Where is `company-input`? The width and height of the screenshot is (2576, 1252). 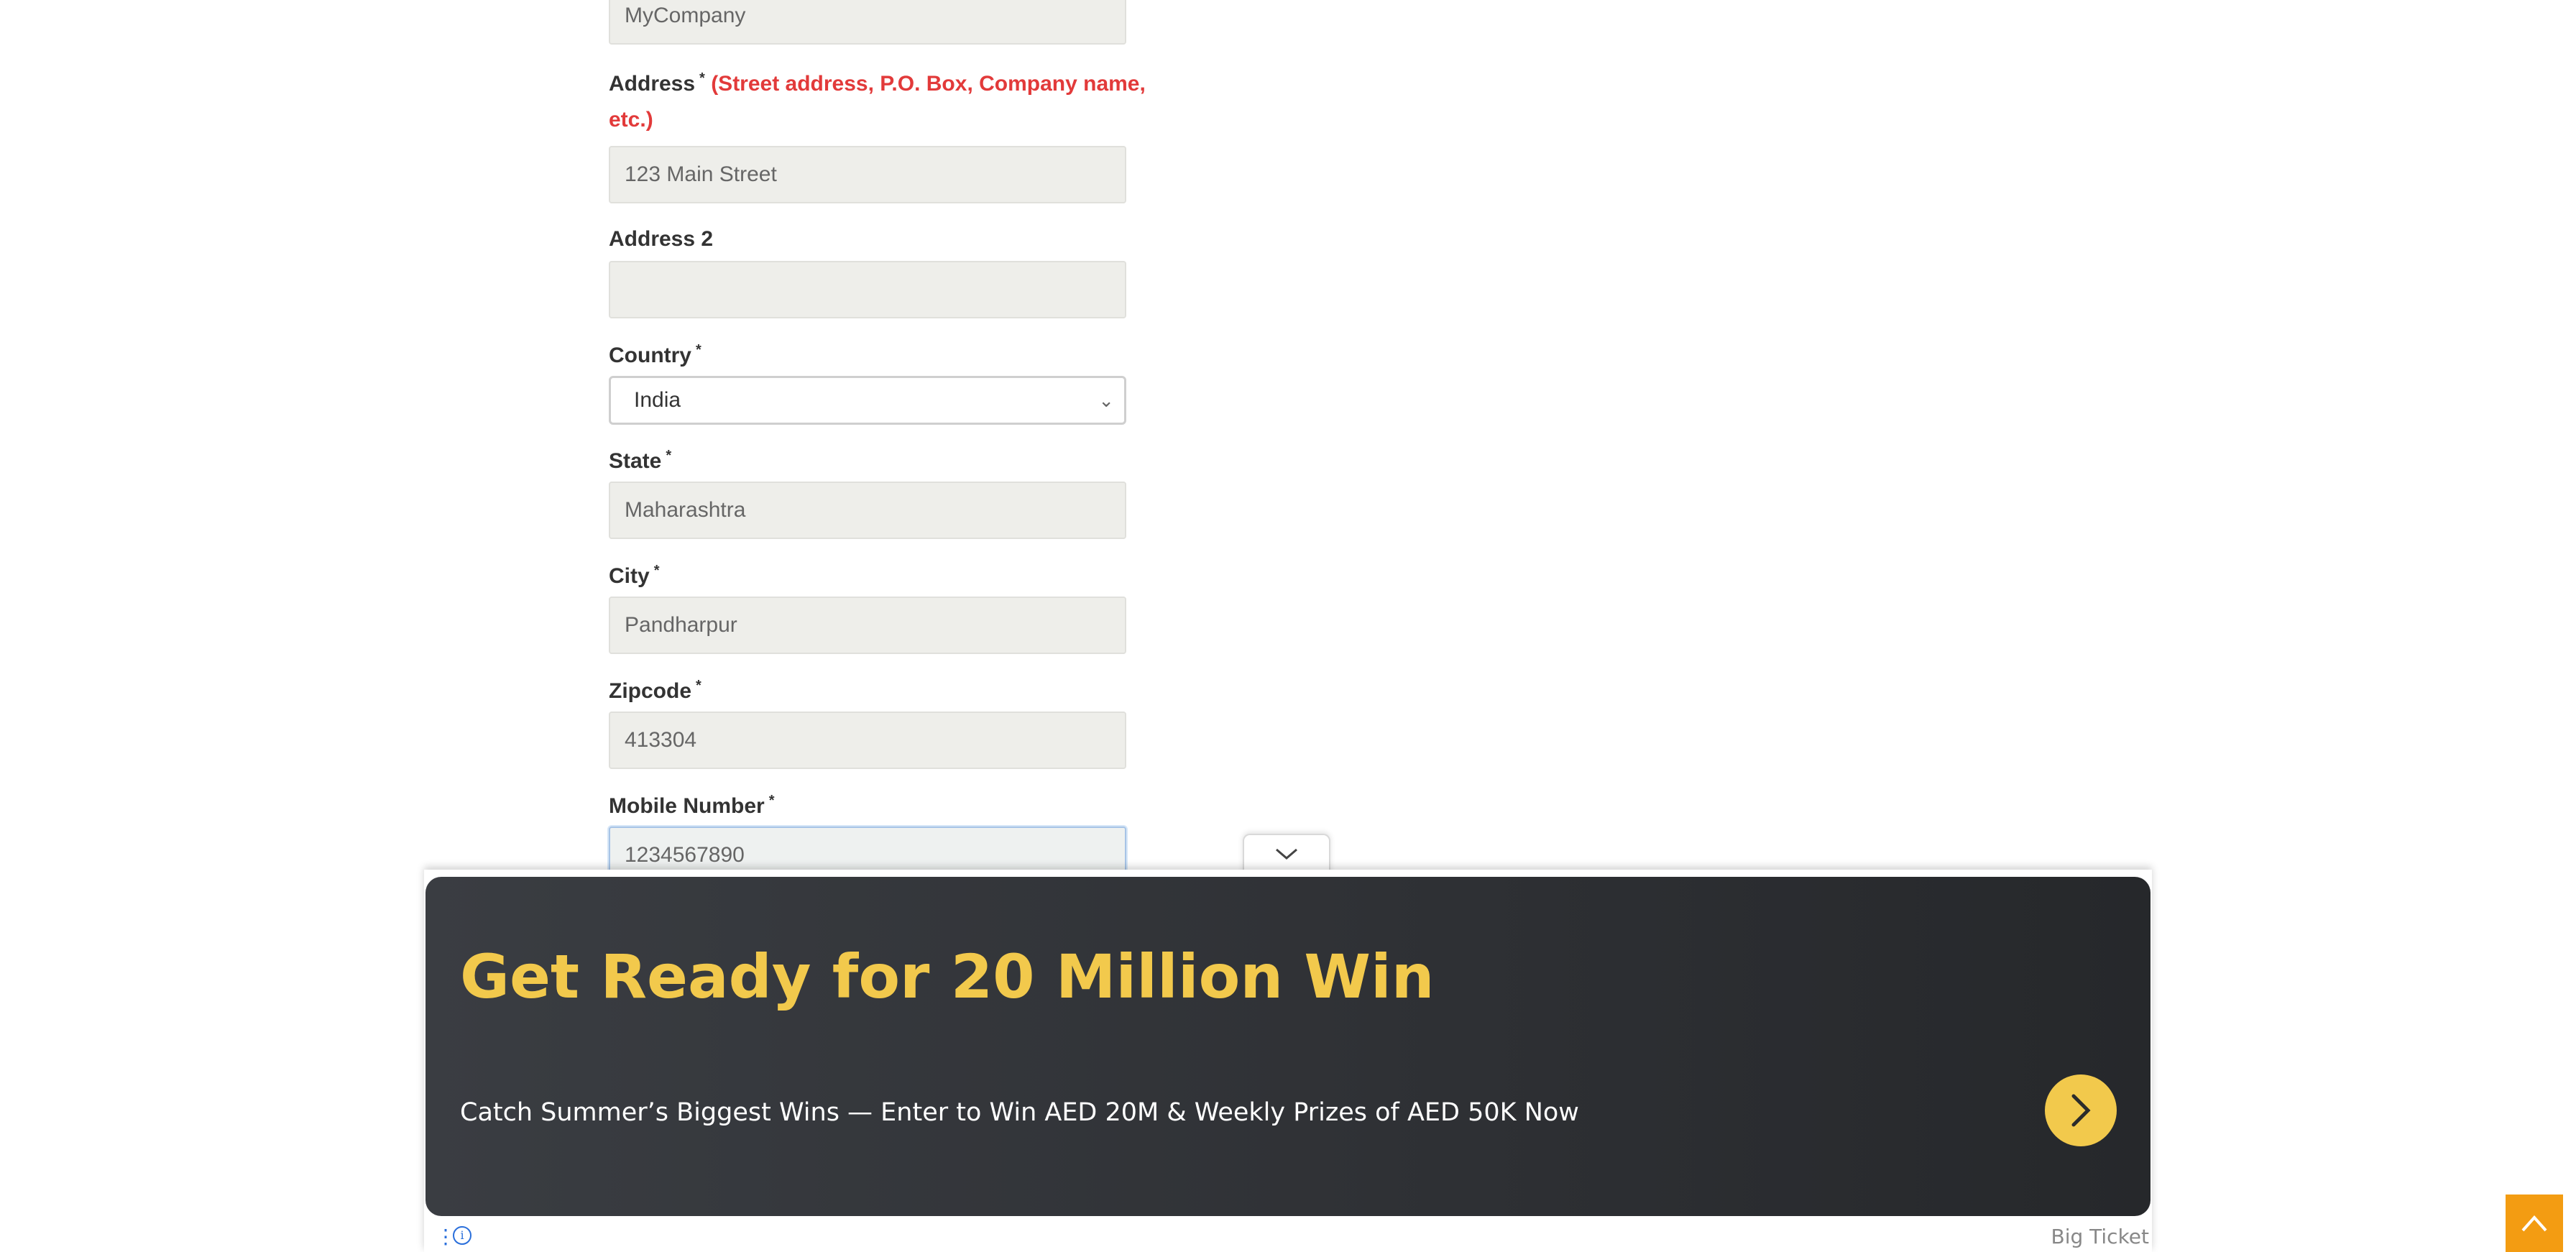
company-input is located at coordinates (867, 22).